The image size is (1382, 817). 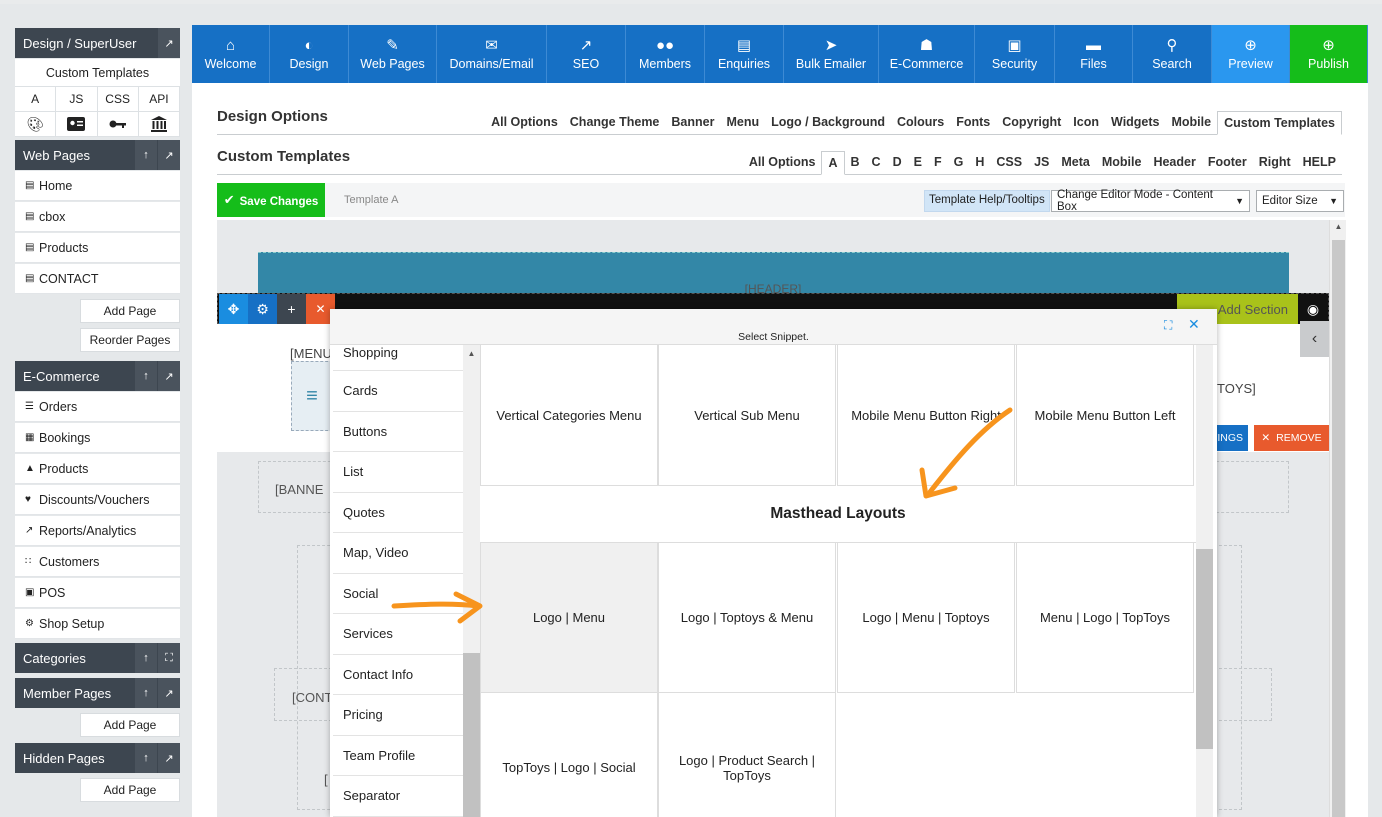 What do you see at coordinates (1313, 309) in the screenshot?
I see `eye-icon: ◉` at bounding box center [1313, 309].